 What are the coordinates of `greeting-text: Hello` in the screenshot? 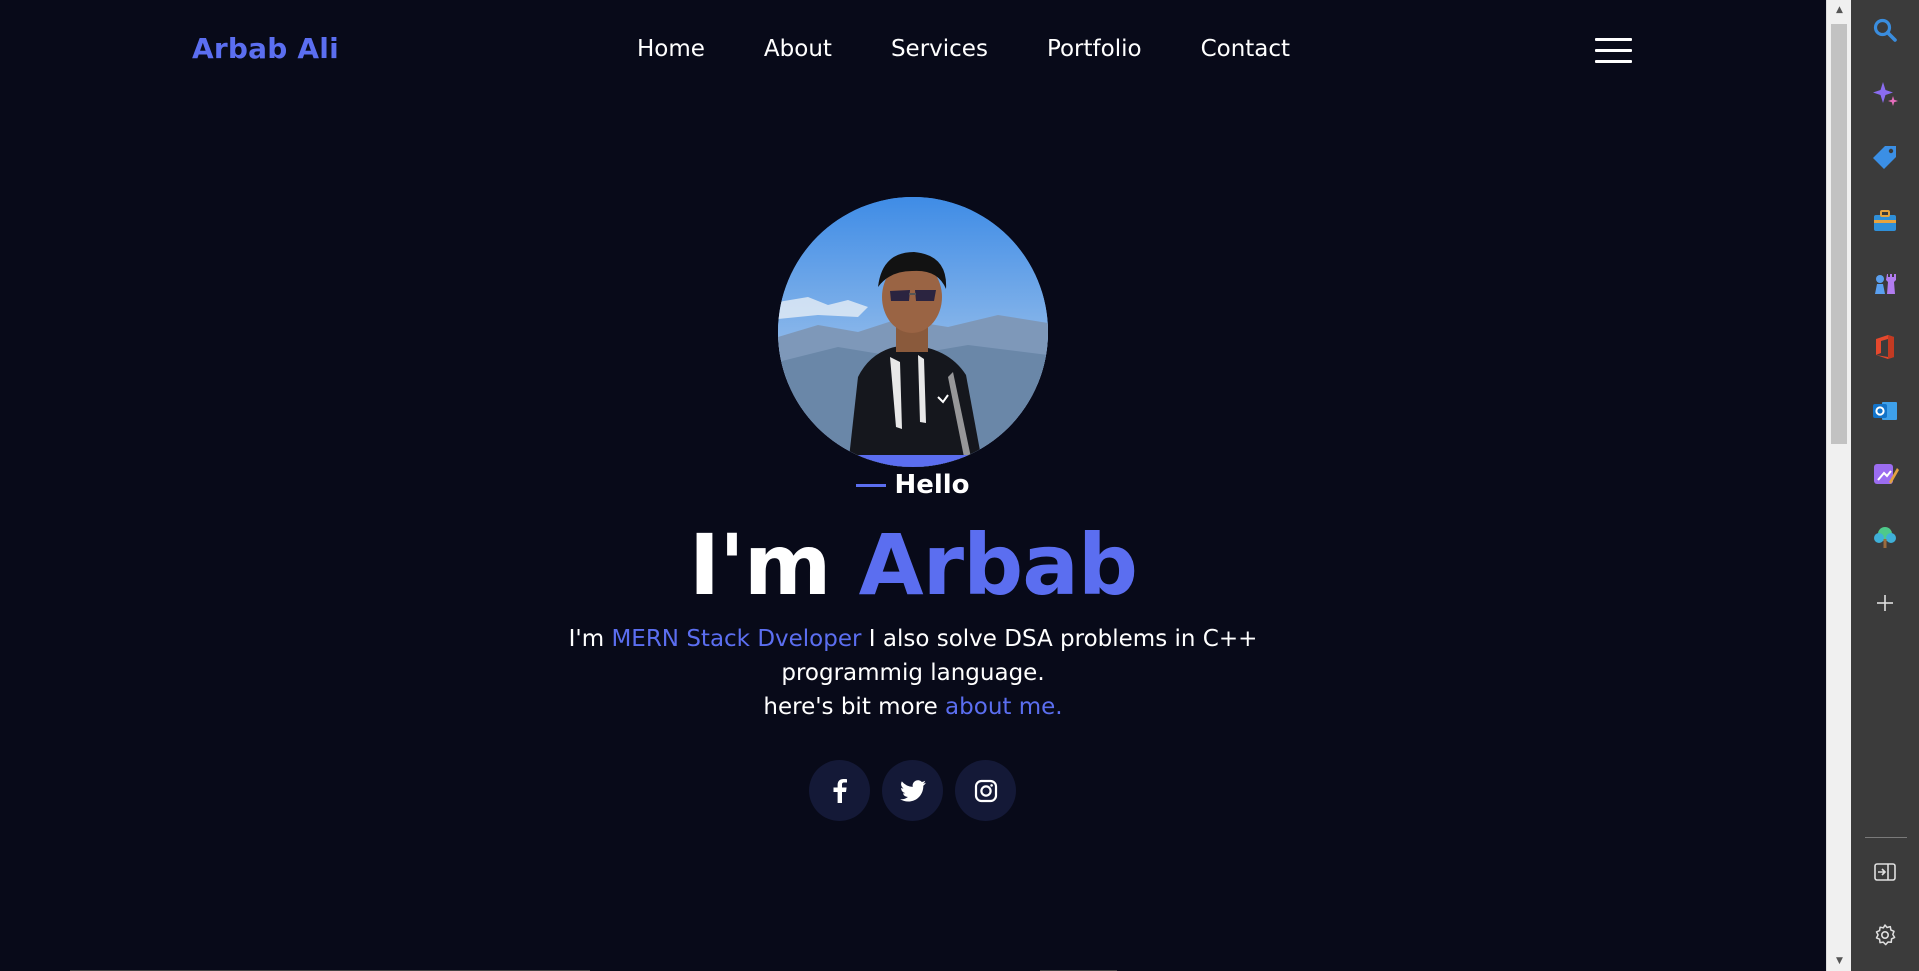 It's located at (932, 485).